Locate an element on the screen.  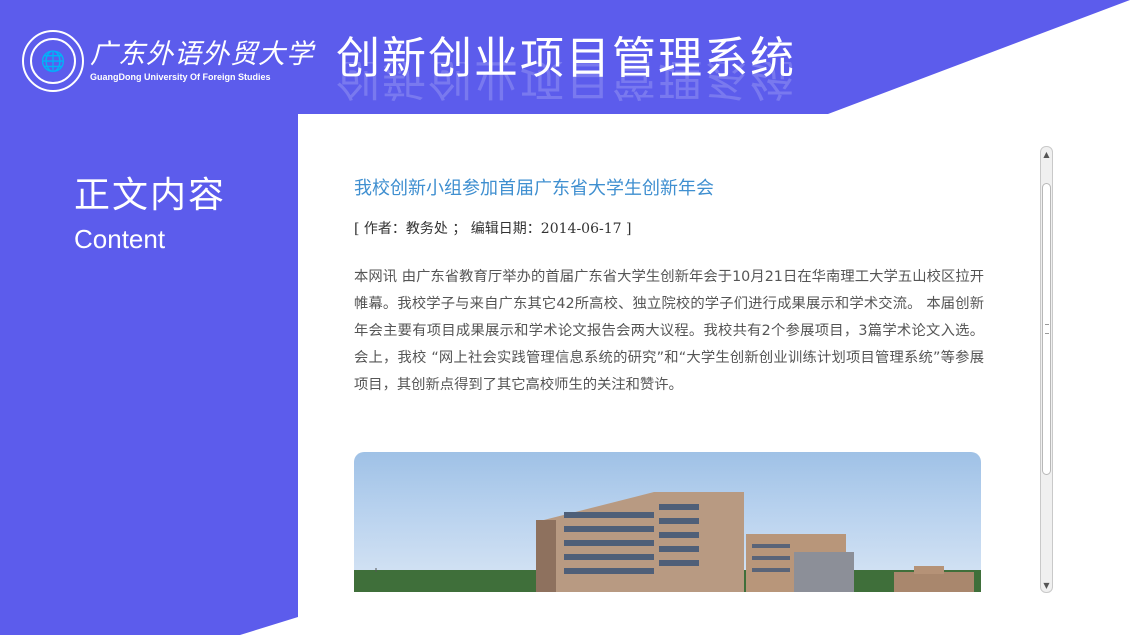
scrollbar-thumb is located at coordinates (1046, 329).